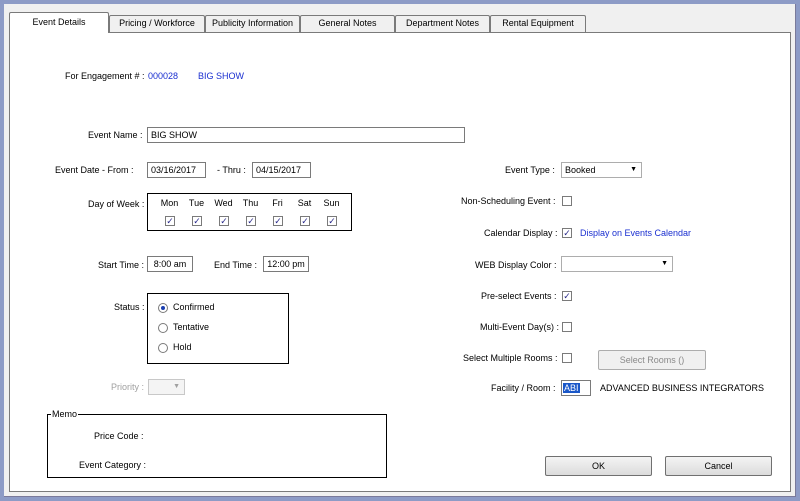 This screenshot has width=800, height=501. I want to click on start-time-input: 8:00 am, so click(170, 264).